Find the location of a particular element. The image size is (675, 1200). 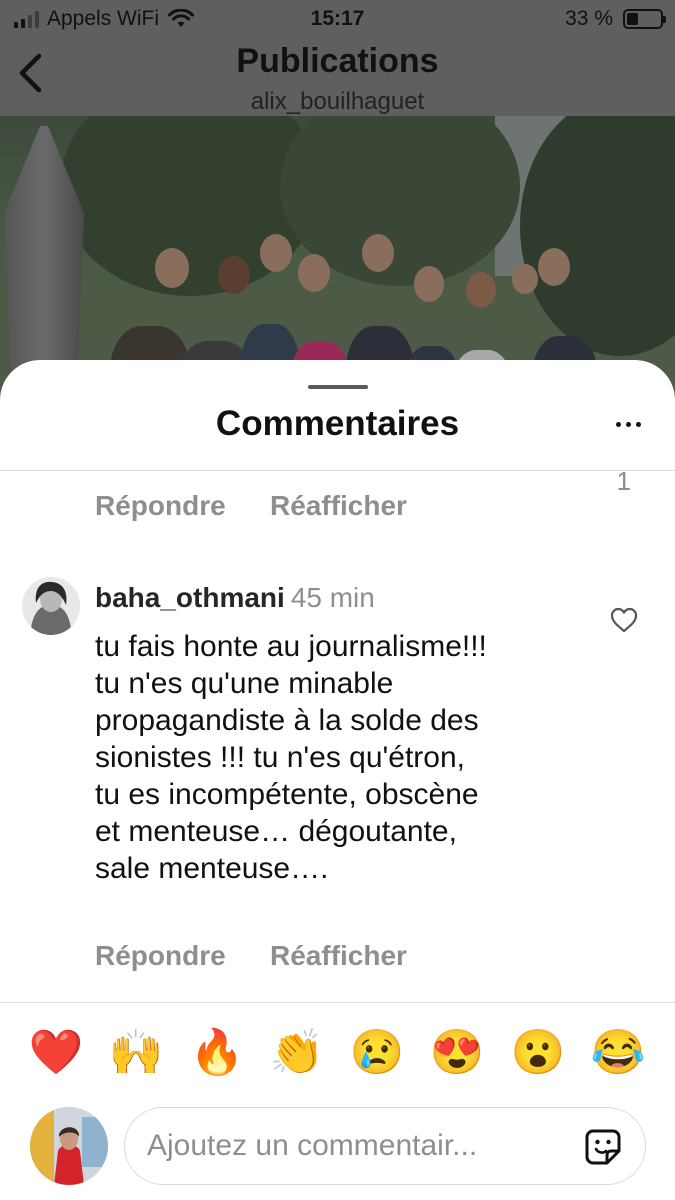

battery-icon is located at coordinates (644, 19).